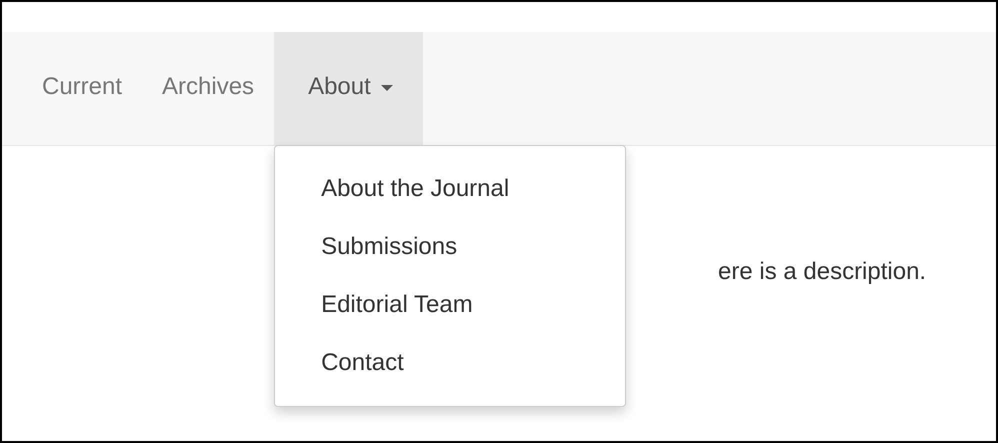 The image size is (998, 443). Describe the element at coordinates (450, 363) in the screenshot. I see `menu-item: Contact` at that location.